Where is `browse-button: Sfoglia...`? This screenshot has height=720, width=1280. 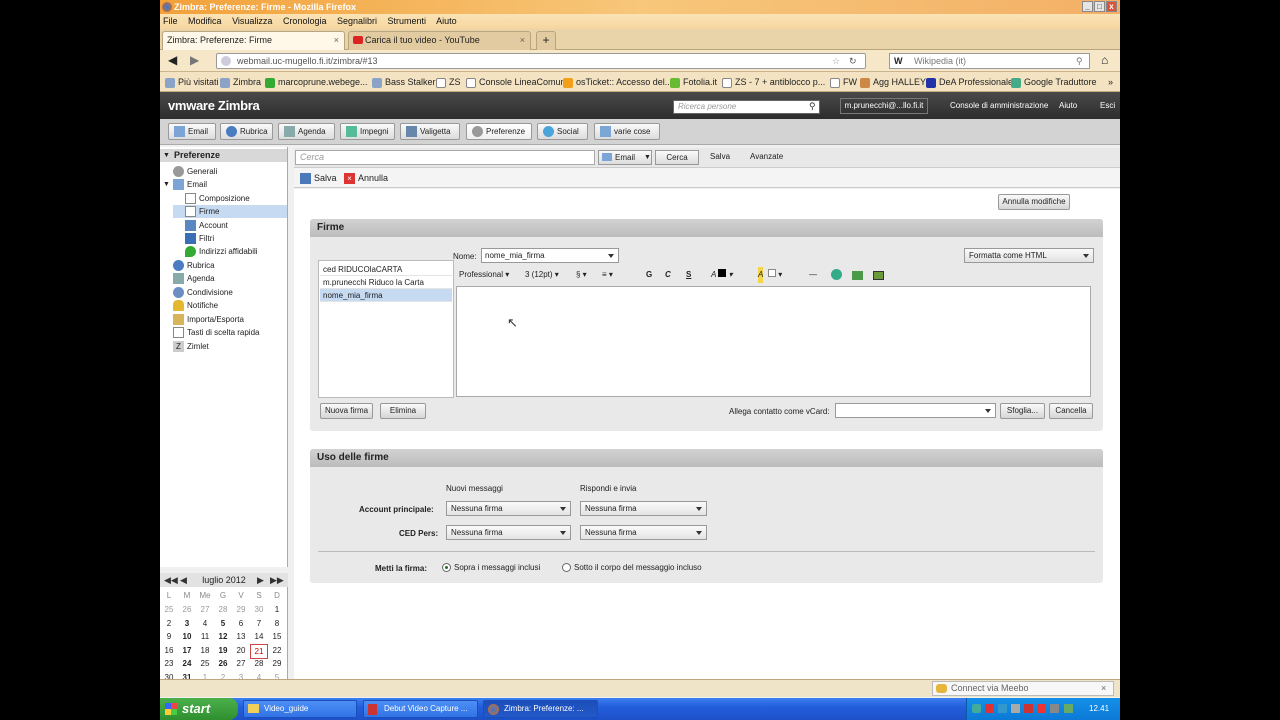
browse-button: Sfoglia... is located at coordinates (1022, 411).